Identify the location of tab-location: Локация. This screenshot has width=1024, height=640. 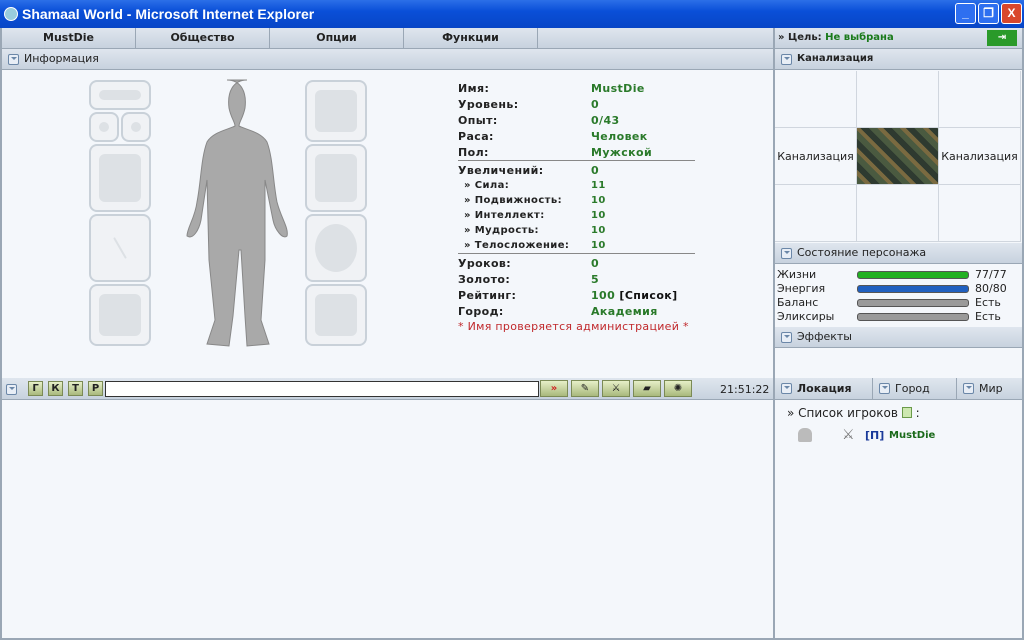
(824, 389).